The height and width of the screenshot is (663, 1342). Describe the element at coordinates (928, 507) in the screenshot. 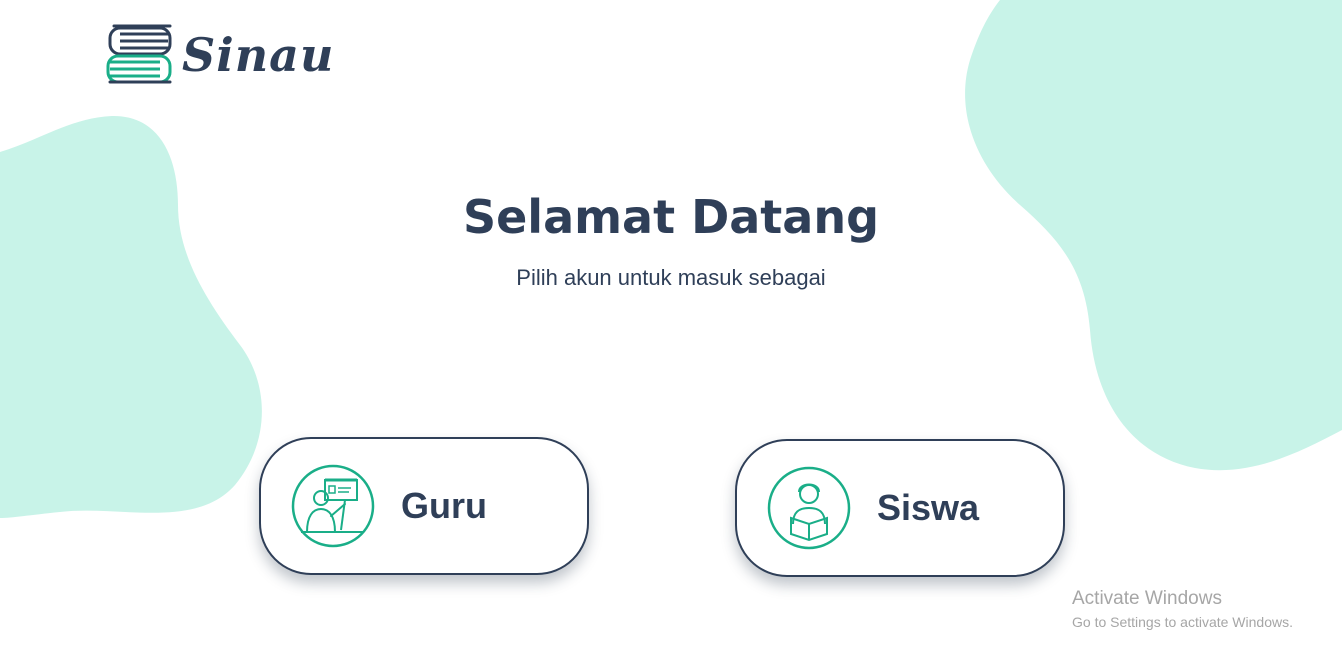

I see `siswa-label: Siswa` at that location.